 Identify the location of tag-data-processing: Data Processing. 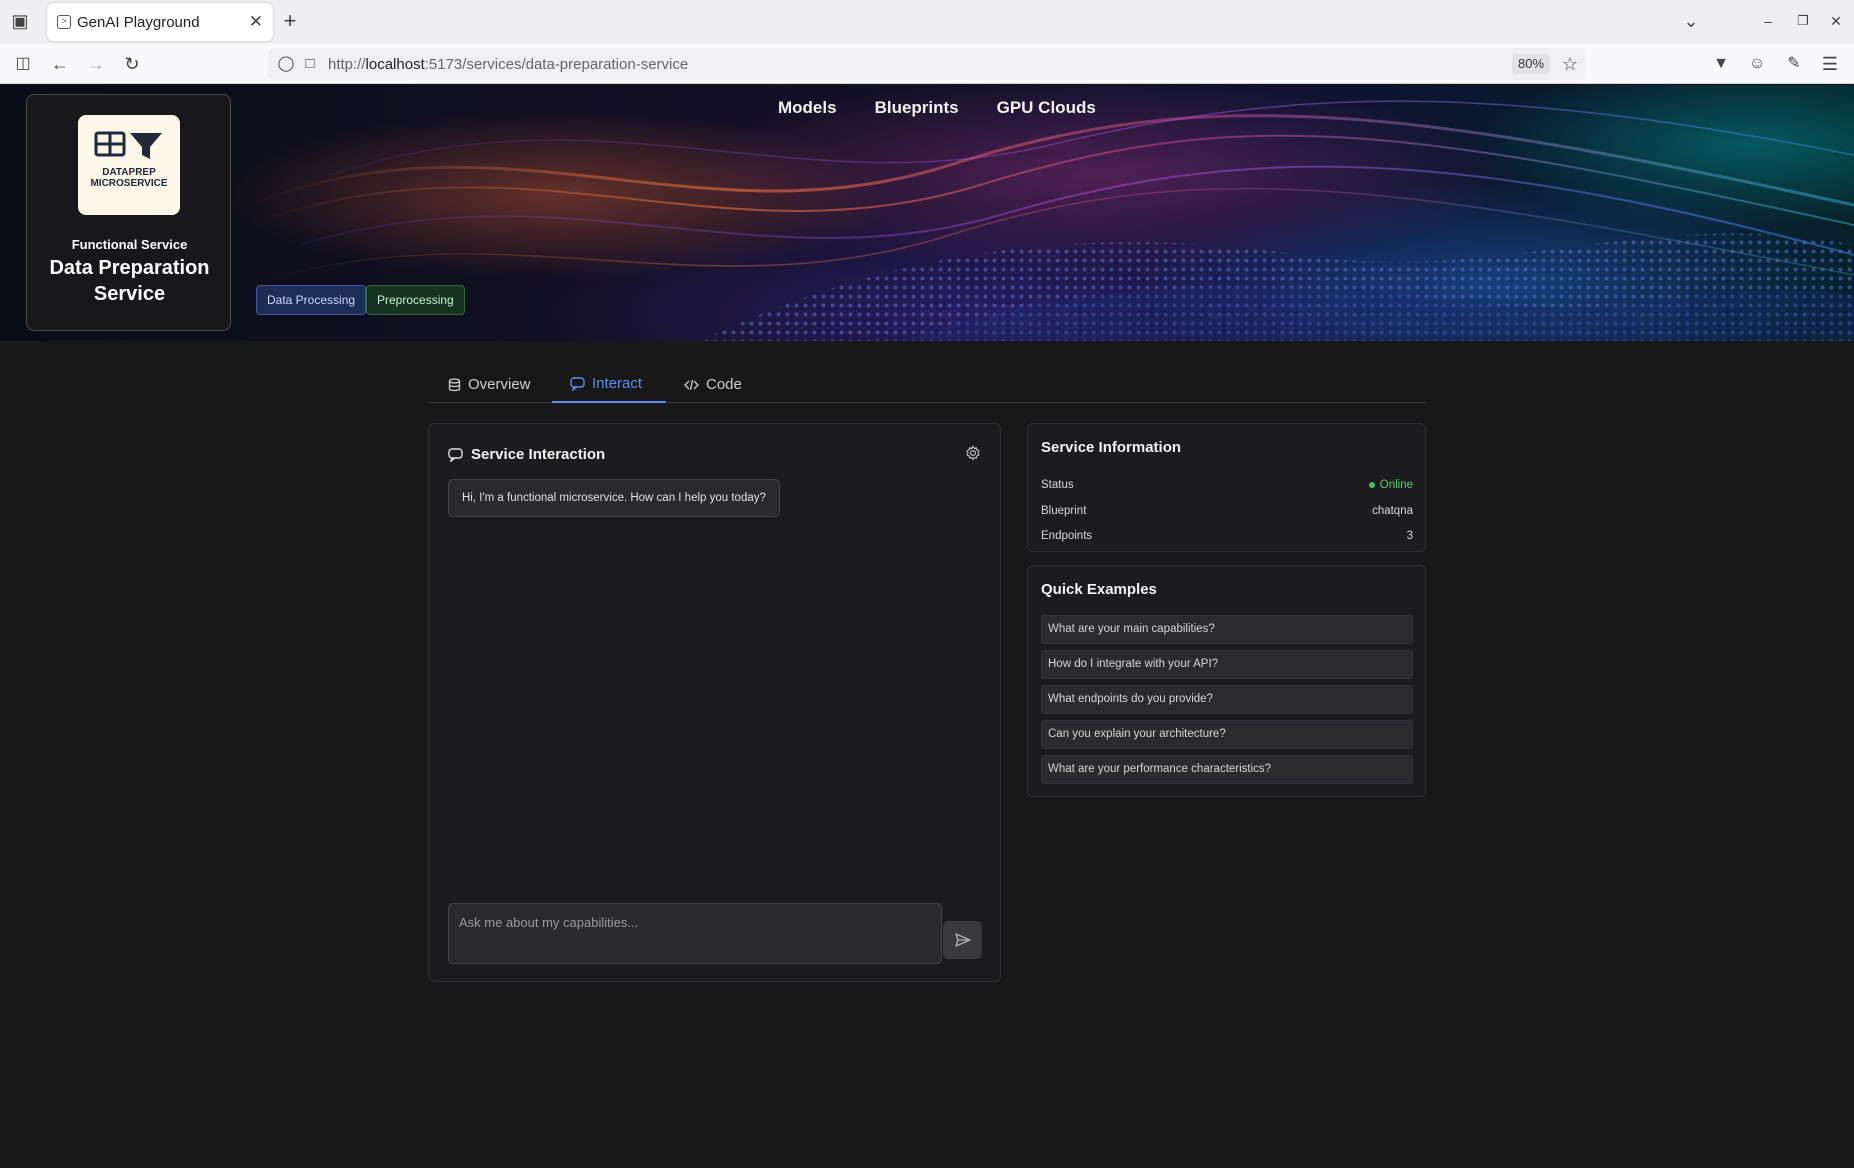
(311, 300).